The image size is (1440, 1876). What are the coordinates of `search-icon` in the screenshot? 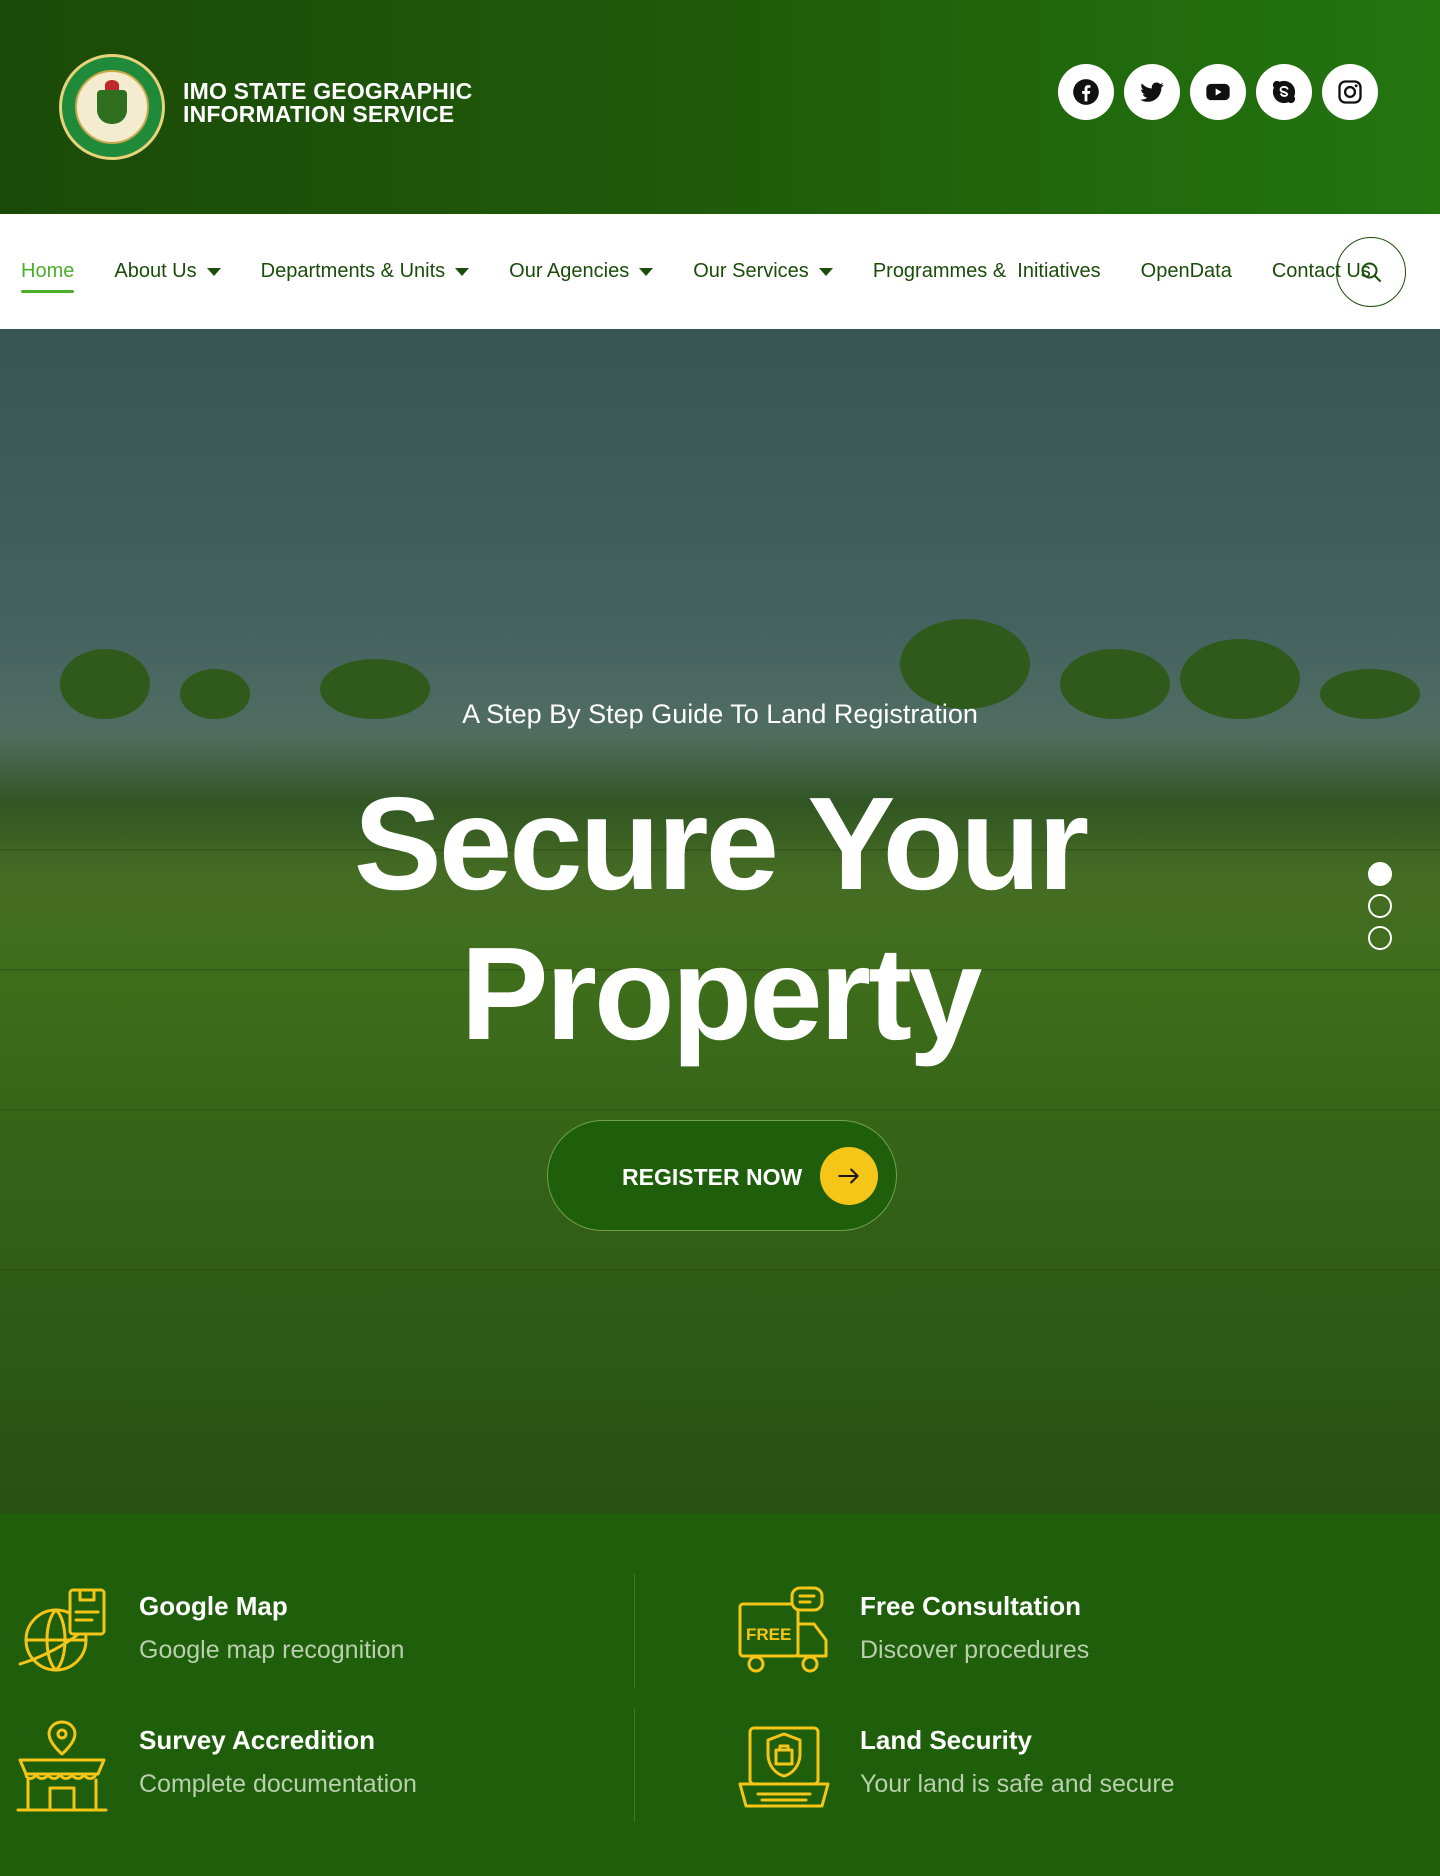 It's located at (1371, 272).